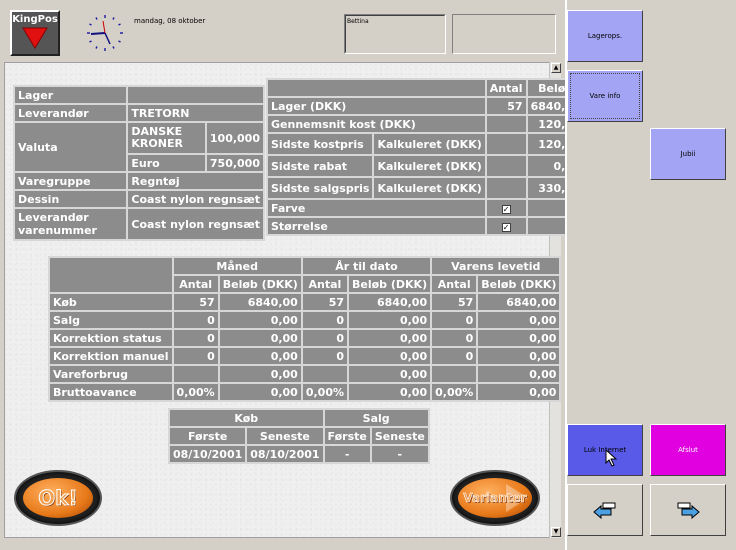  Describe the element at coordinates (320, 166) in the screenshot. I see `row-label: Sidste rabat` at that location.